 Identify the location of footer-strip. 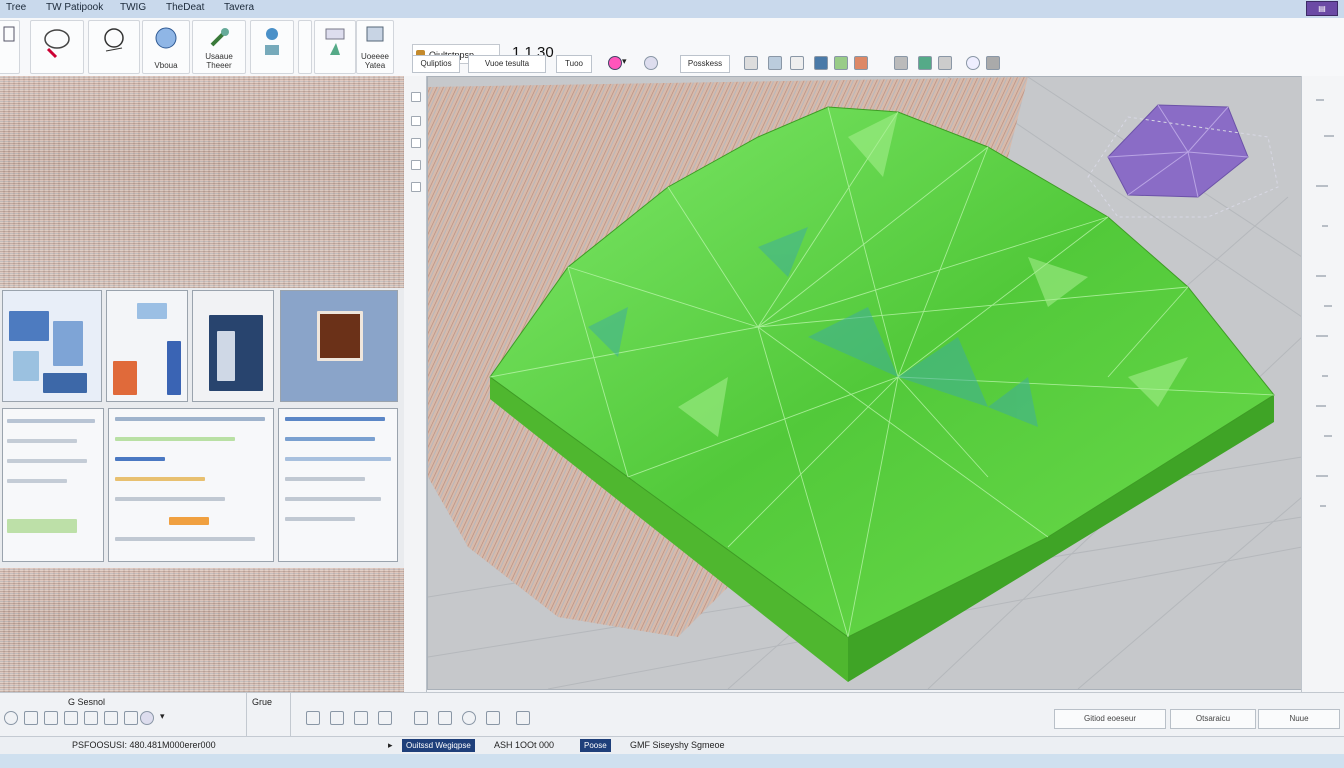
(672, 761).